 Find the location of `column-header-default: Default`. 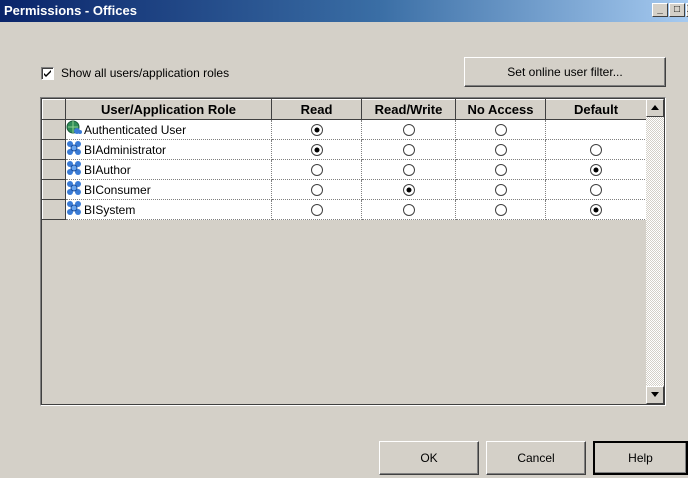

column-header-default: Default is located at coordinates (596, 109).